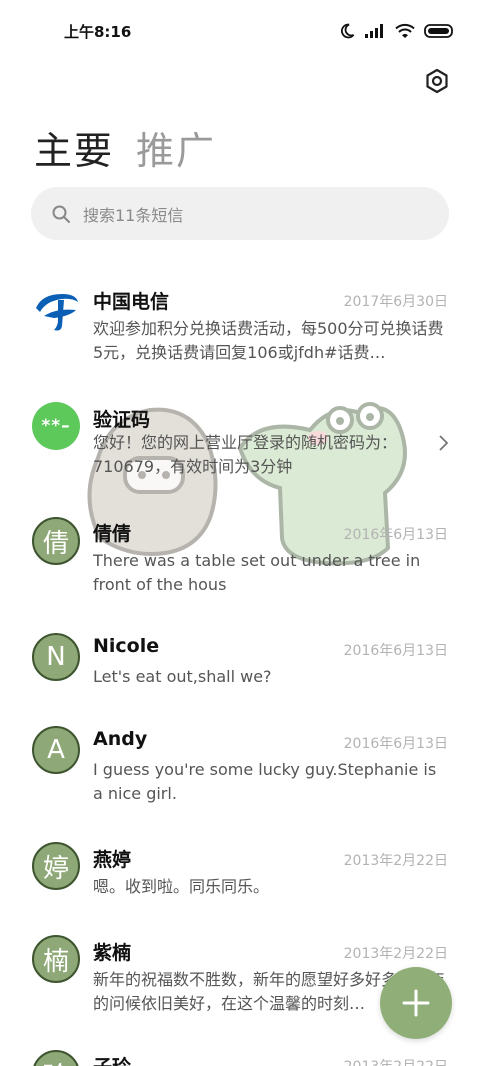 The height and width of the screenshot is (1066, 480). Describe the element at coordinates (56, 1058) in the screenshot. I see `avatar: 玲` at that location.